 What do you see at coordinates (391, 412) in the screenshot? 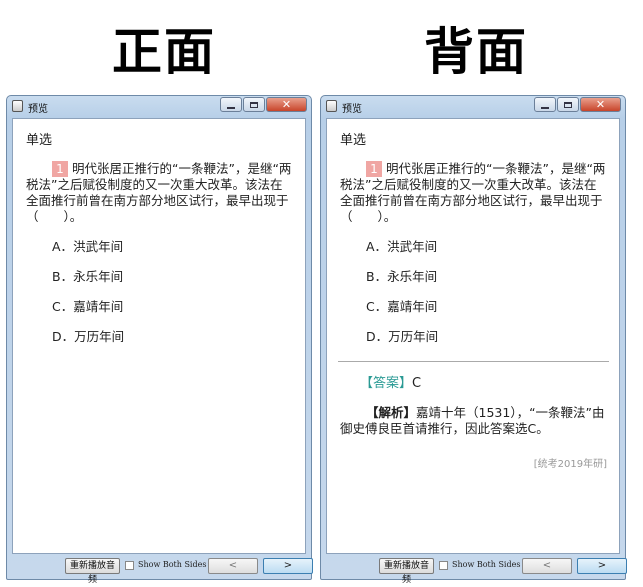
I see `analysis-label: 【解析】` at bounding box center [391, 412].